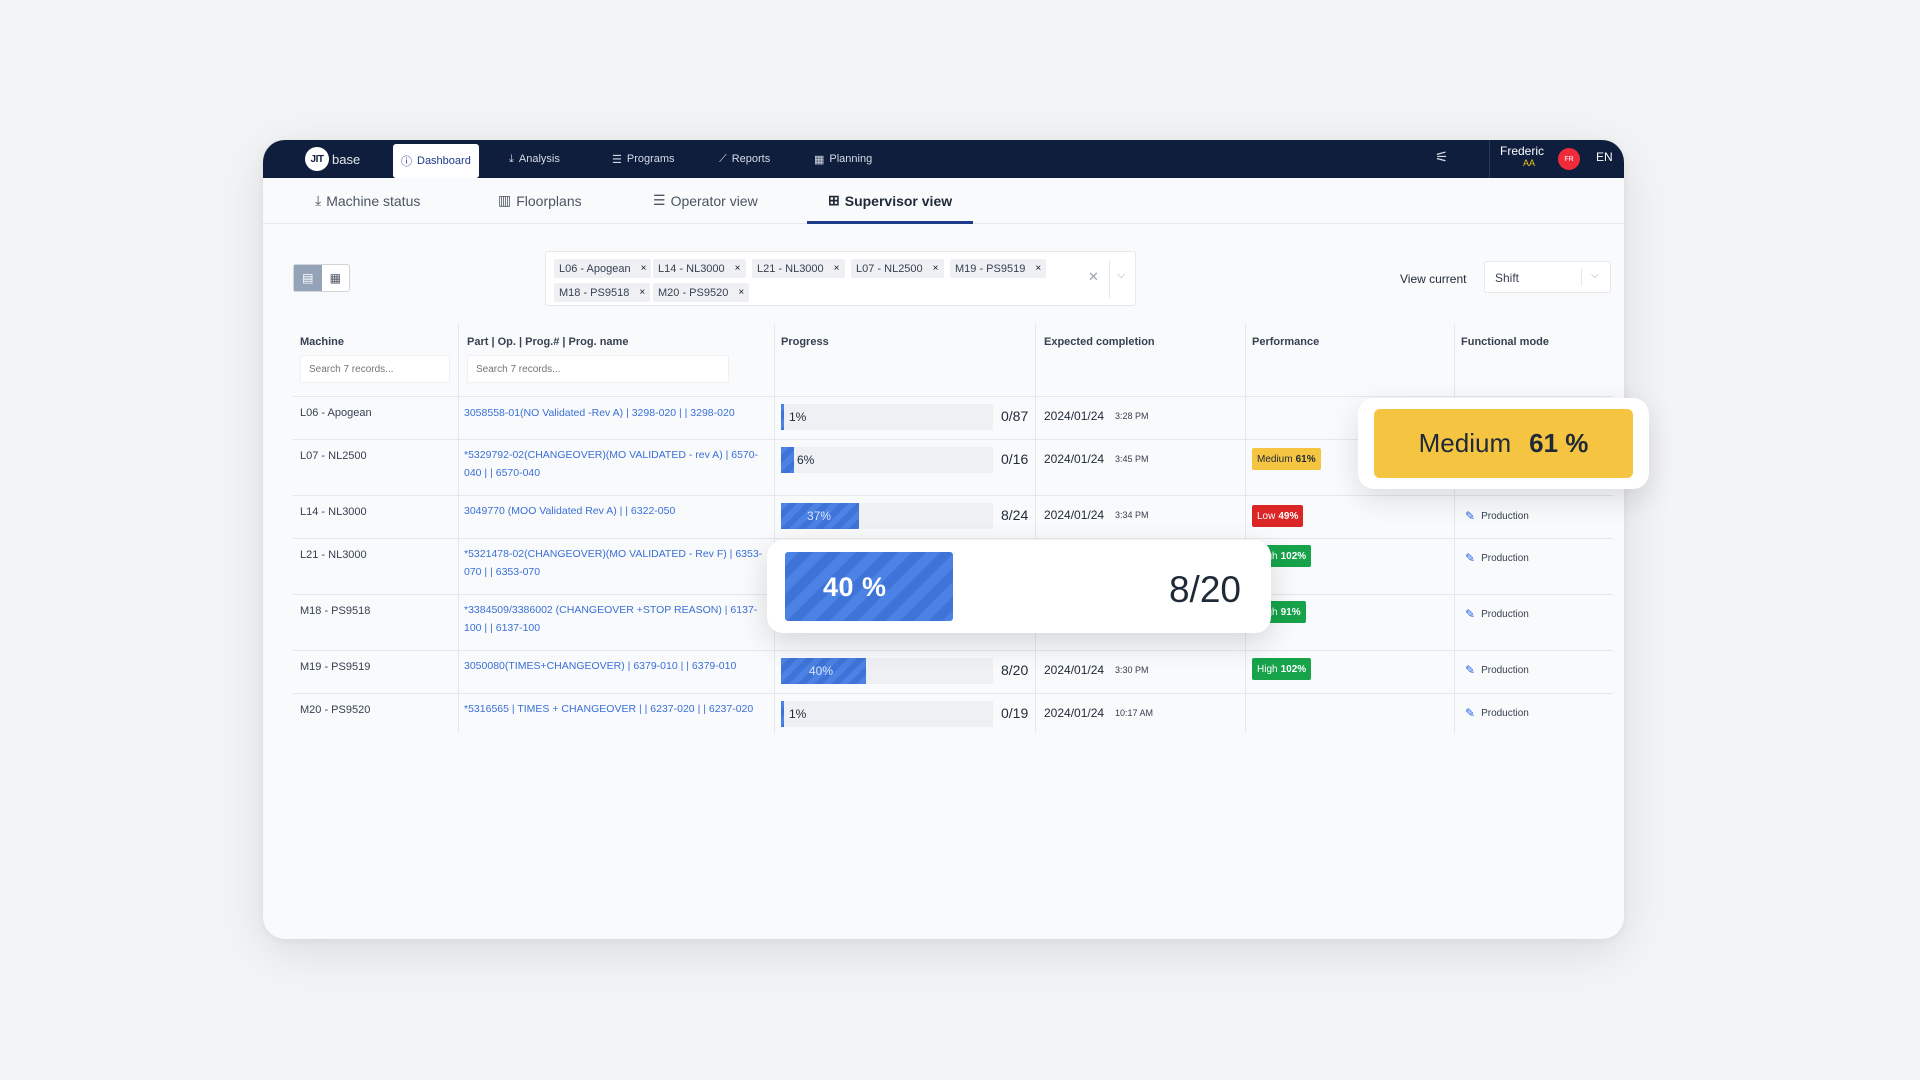 This screenshot has width=1920, height=1080. Describe the element at coordinates (887, 714) in the screenshot. I see `progress-bar: 1%` at that location.